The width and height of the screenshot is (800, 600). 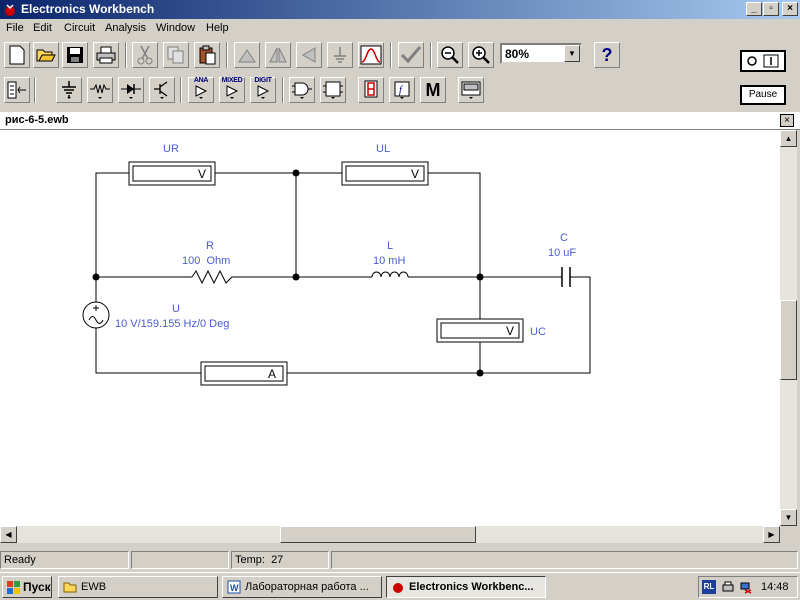 I want to click on analog-ics-bin-button: ANA, so click(x=201, y=90).